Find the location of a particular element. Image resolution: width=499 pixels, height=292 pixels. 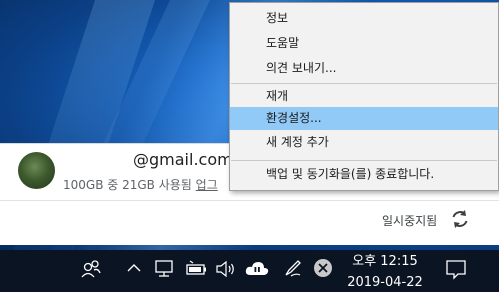

avatar is located at coordinates (36, 170).